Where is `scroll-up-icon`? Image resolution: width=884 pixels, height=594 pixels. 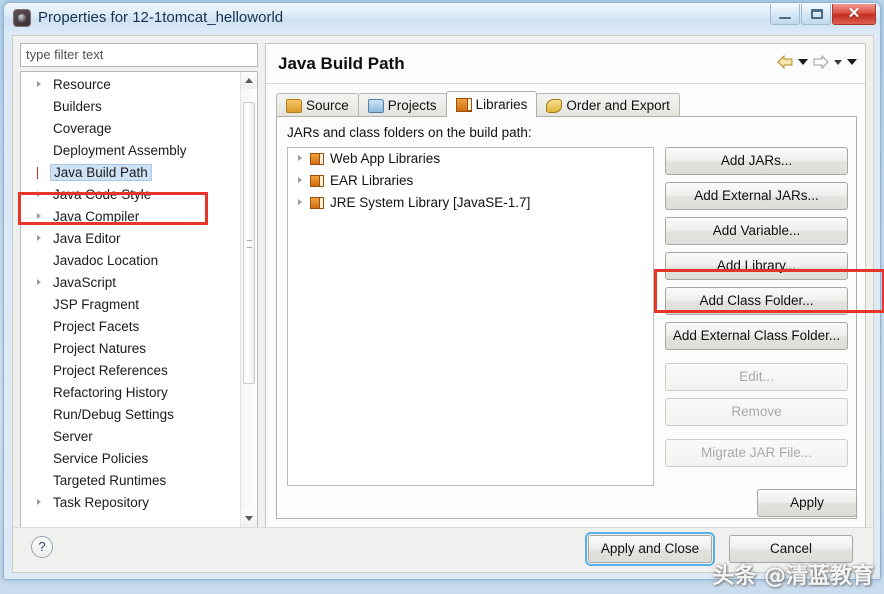
scroll-up-icon is located at coordinates (249, 80).